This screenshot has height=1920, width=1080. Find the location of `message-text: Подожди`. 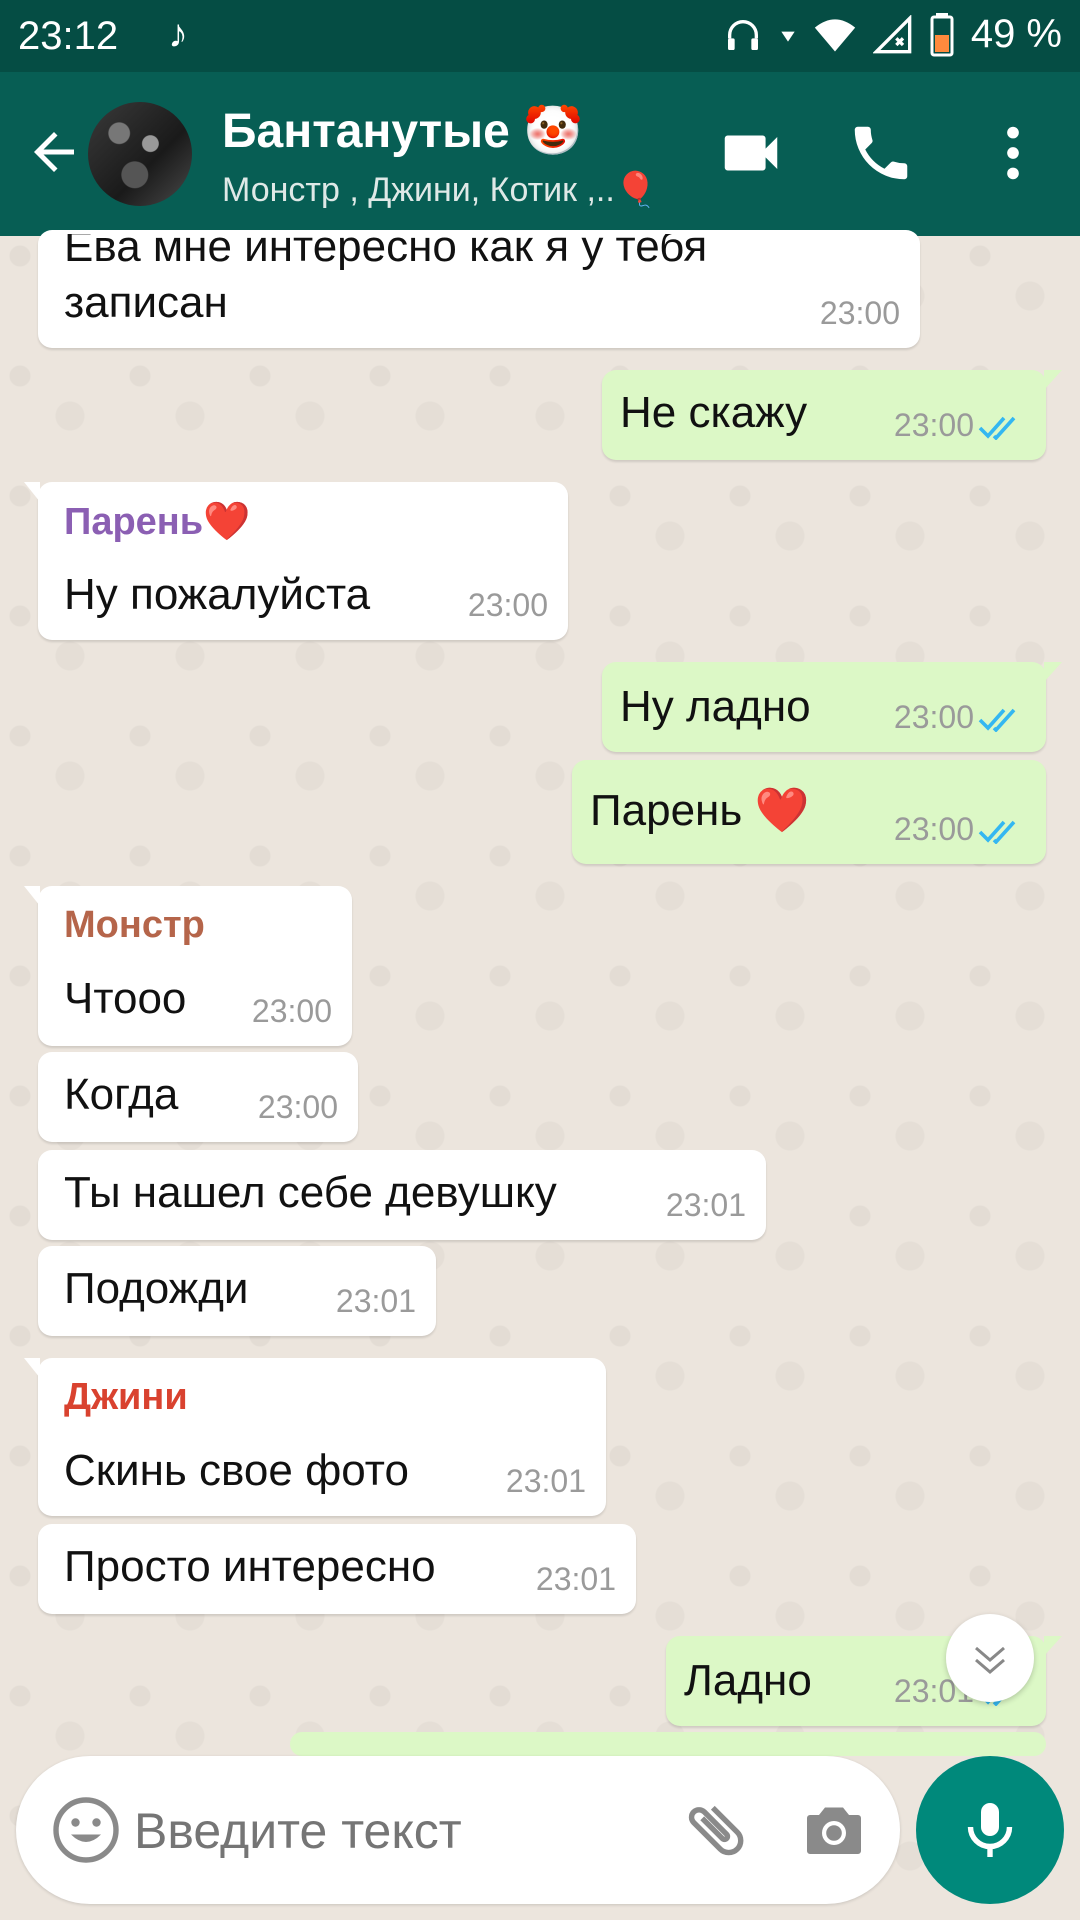

message-text: Подожди is located at coordinates (156, 1288).